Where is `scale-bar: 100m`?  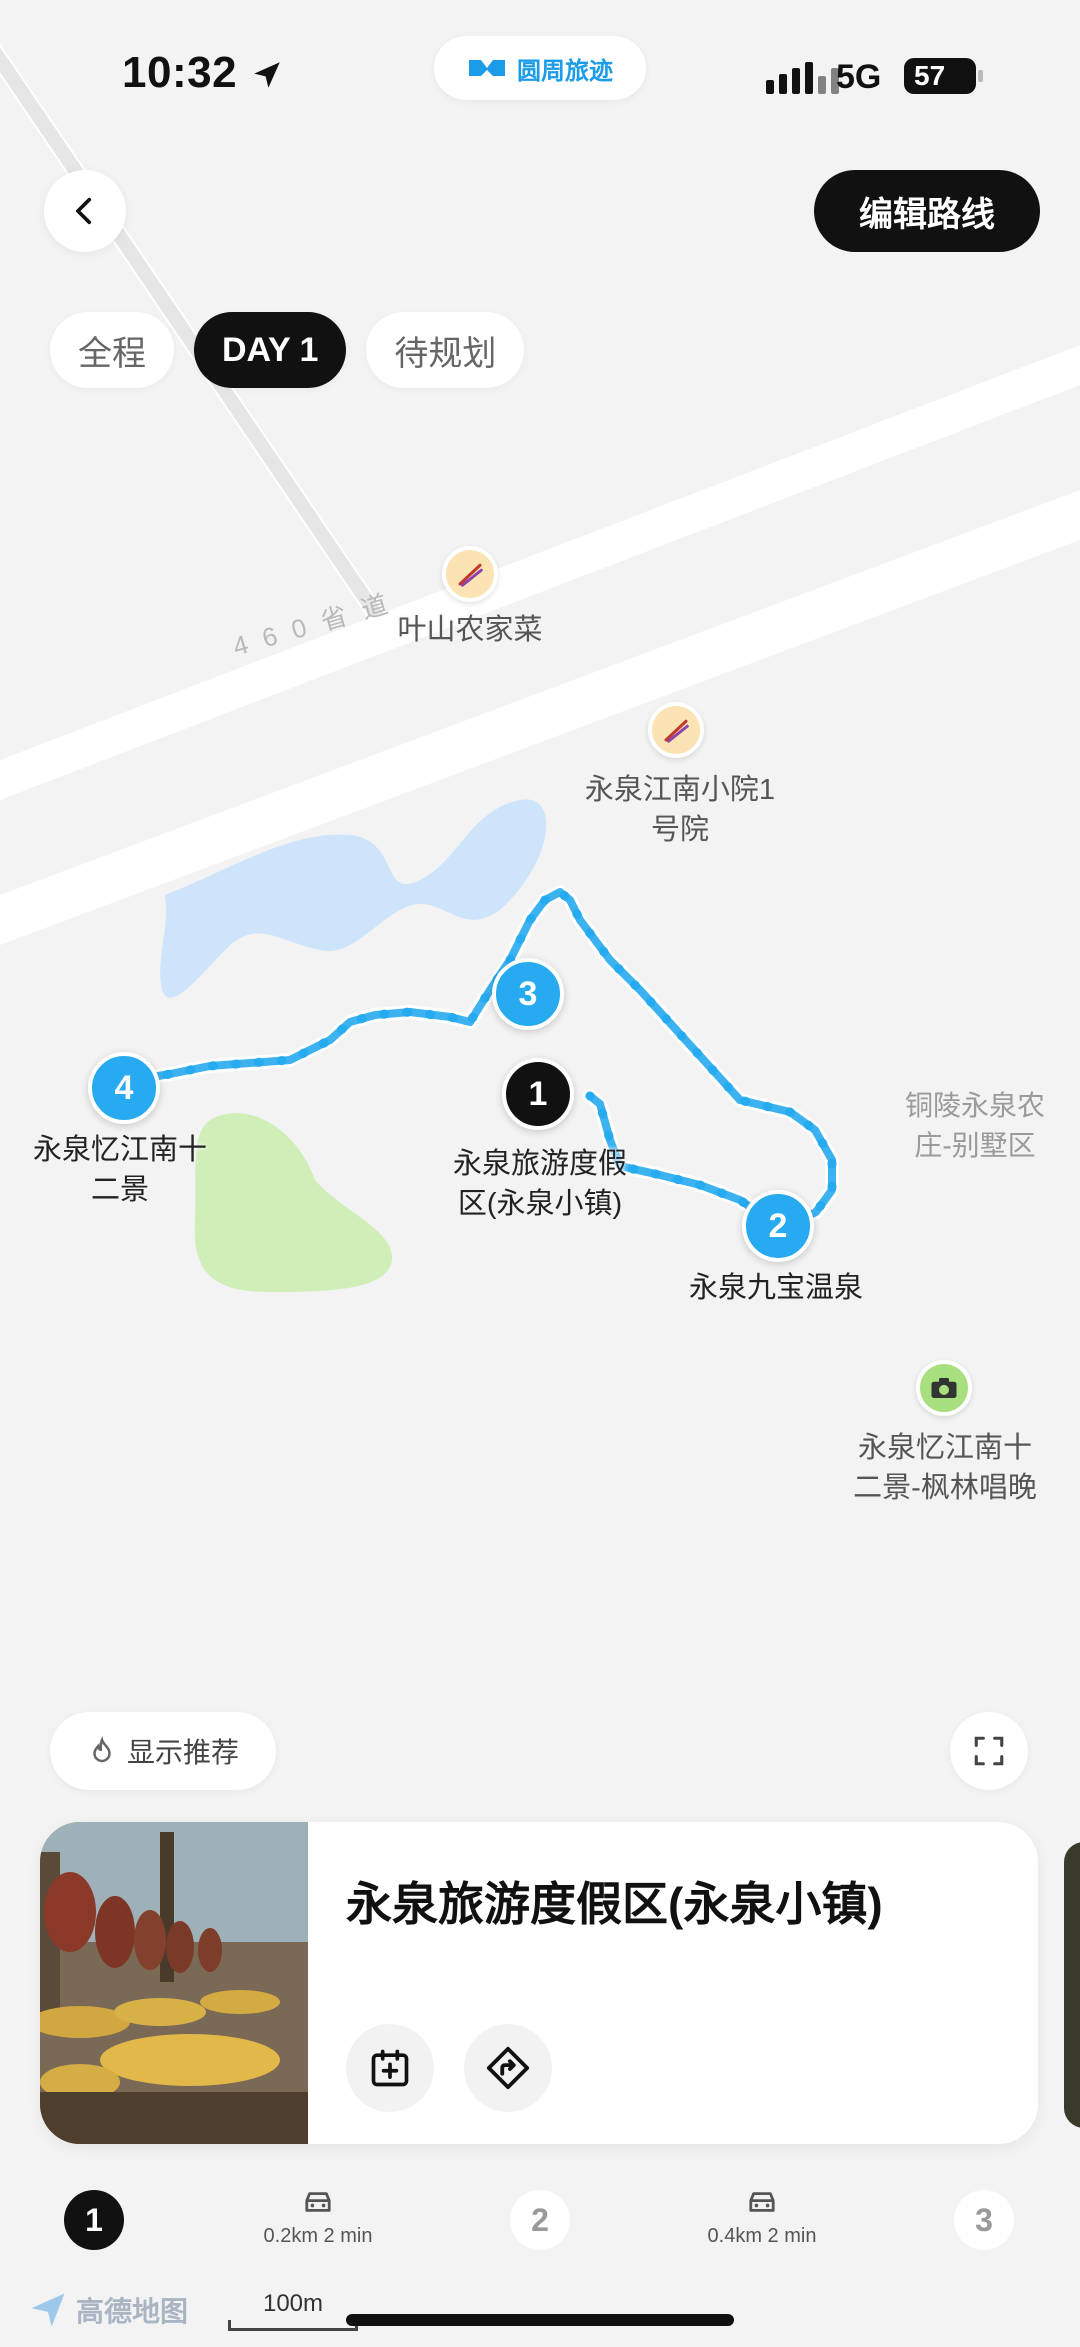
scale-bar: 100m is located at coordinates (293, 2310).